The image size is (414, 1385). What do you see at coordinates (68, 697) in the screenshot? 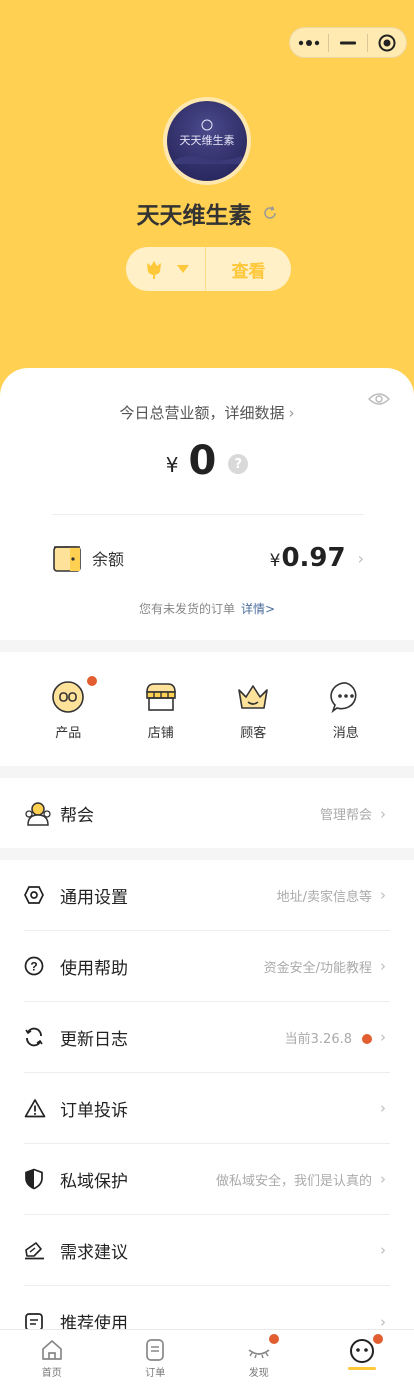
I see `product-icon` at bounding box center [68, 697].